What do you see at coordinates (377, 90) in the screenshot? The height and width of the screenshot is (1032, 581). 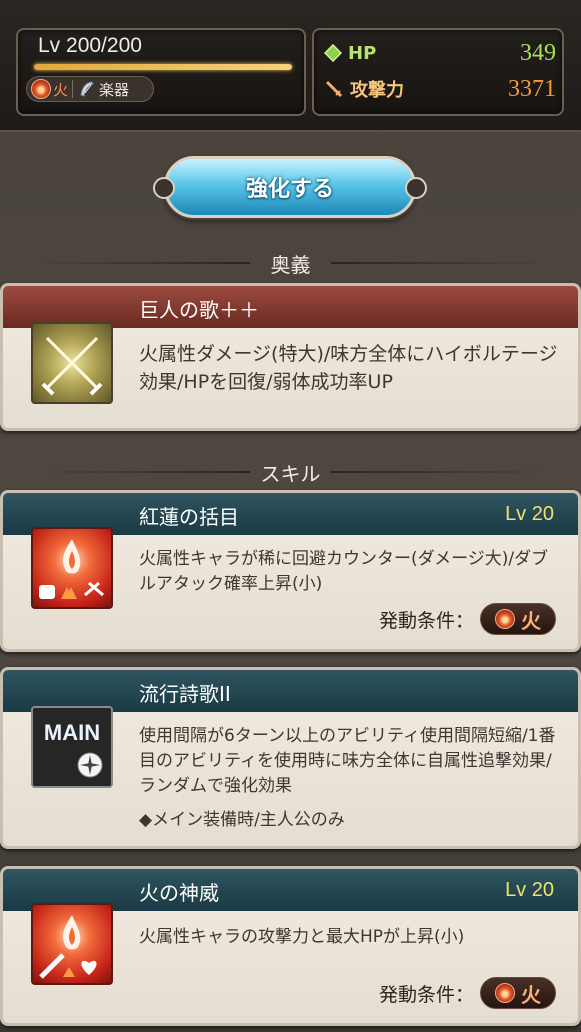 I see `attack-label: 攻撃力` at bounding box center [377, 90].